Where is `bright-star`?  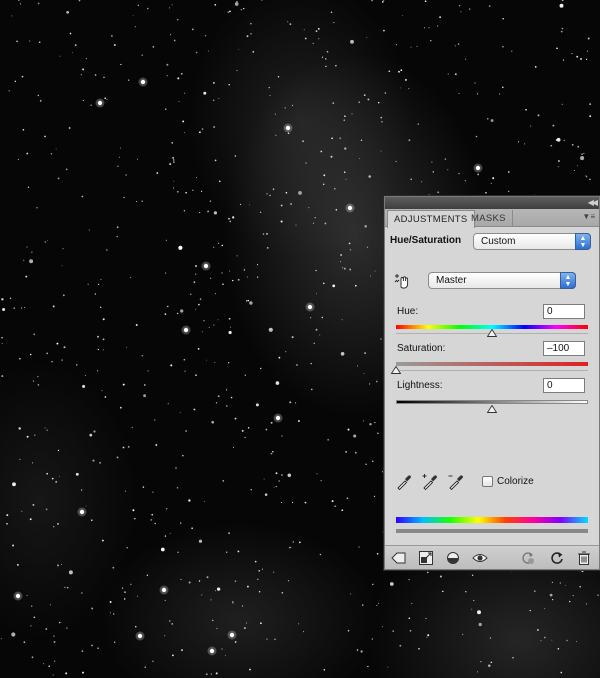 bright-star is located at coordinates (232, 635).